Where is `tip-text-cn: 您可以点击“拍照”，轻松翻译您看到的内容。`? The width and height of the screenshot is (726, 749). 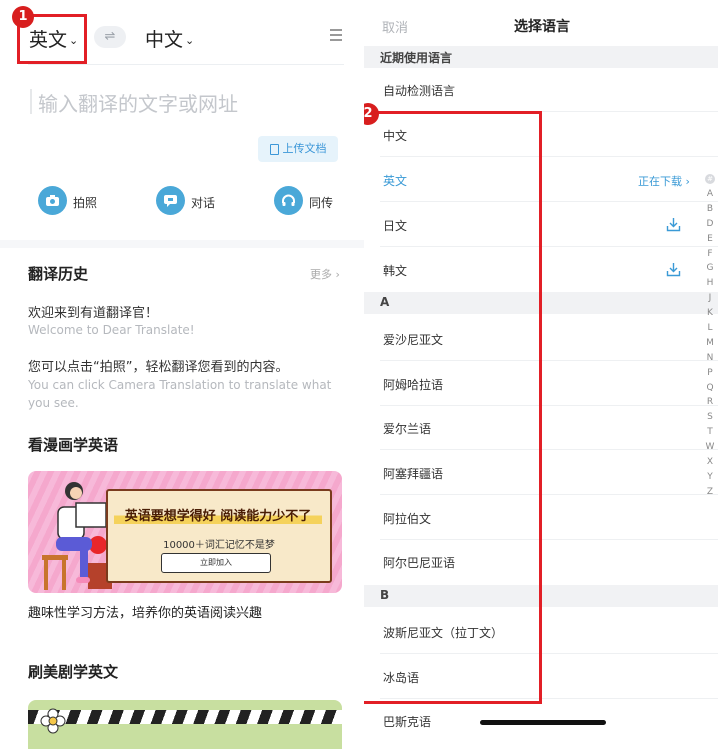
tip-text-cn: 您可以点击“拍照”，轻松翻译您看到的内容。 is located at coordinates (158, 367).